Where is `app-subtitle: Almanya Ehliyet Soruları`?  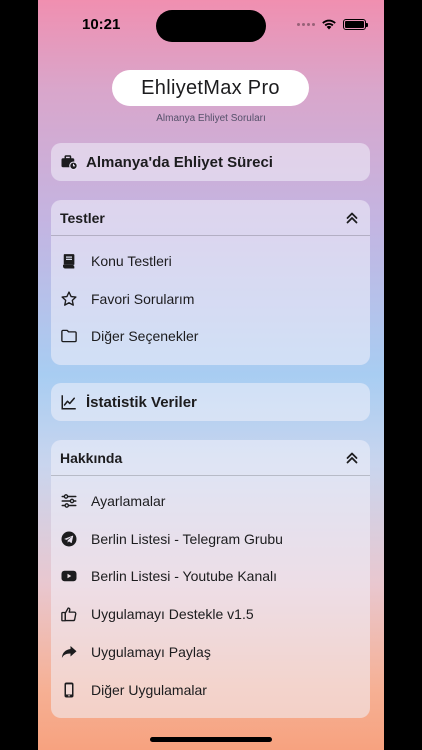 app-subtitle: Almanya Ehliyet Soruları is located at coordinates (211, 118).